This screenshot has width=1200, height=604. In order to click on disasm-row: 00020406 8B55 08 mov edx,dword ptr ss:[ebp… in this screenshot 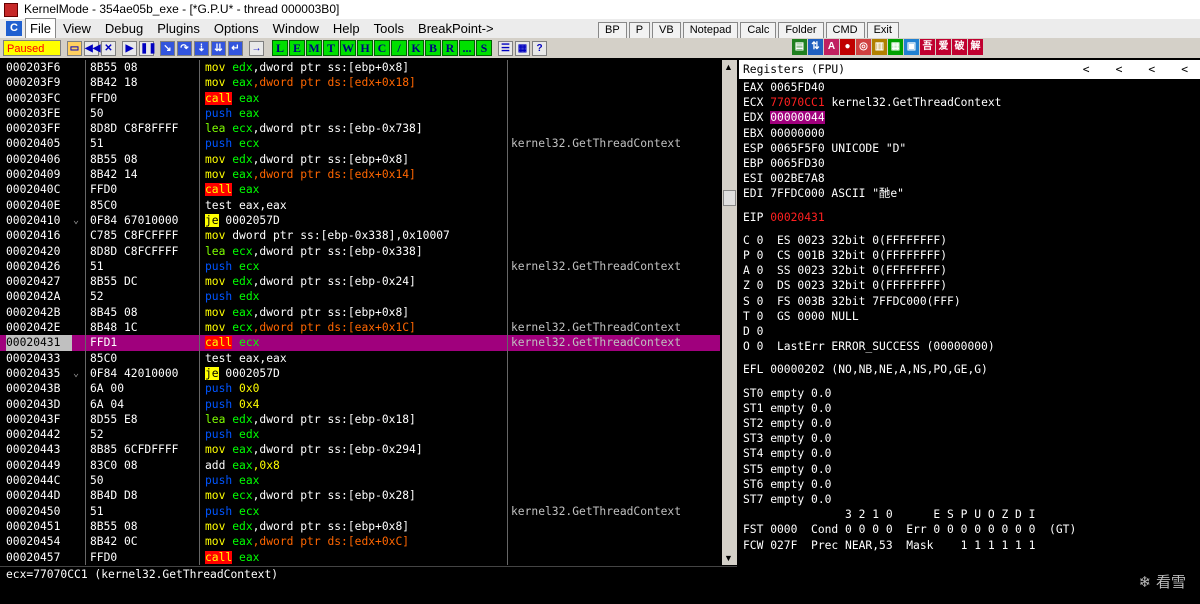, I will do `click(360, 159)`.